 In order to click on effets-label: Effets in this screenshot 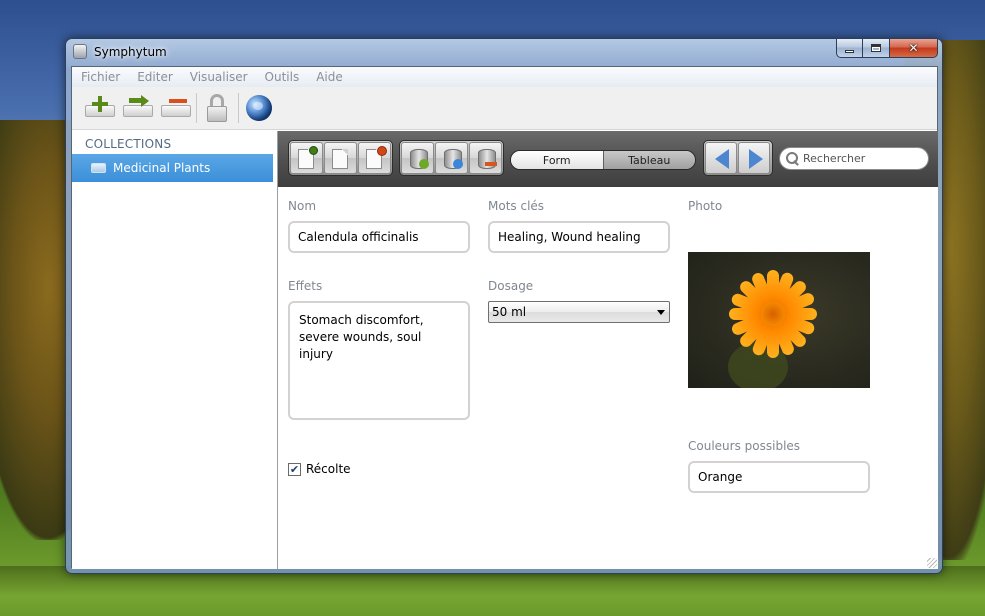, I will do `click(305, 286)`.